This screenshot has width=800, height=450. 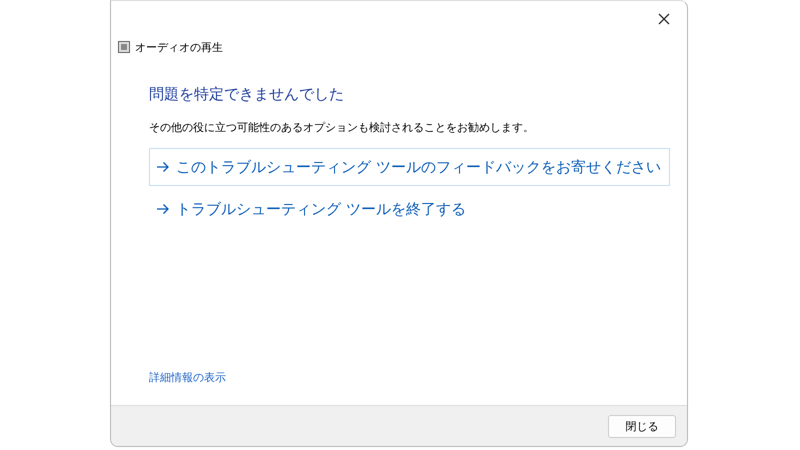 What do you see at coordinates (187, 377) in the screenshot?
I see `details-link: 詳細情報の表示` at bounding box center [187, 377].